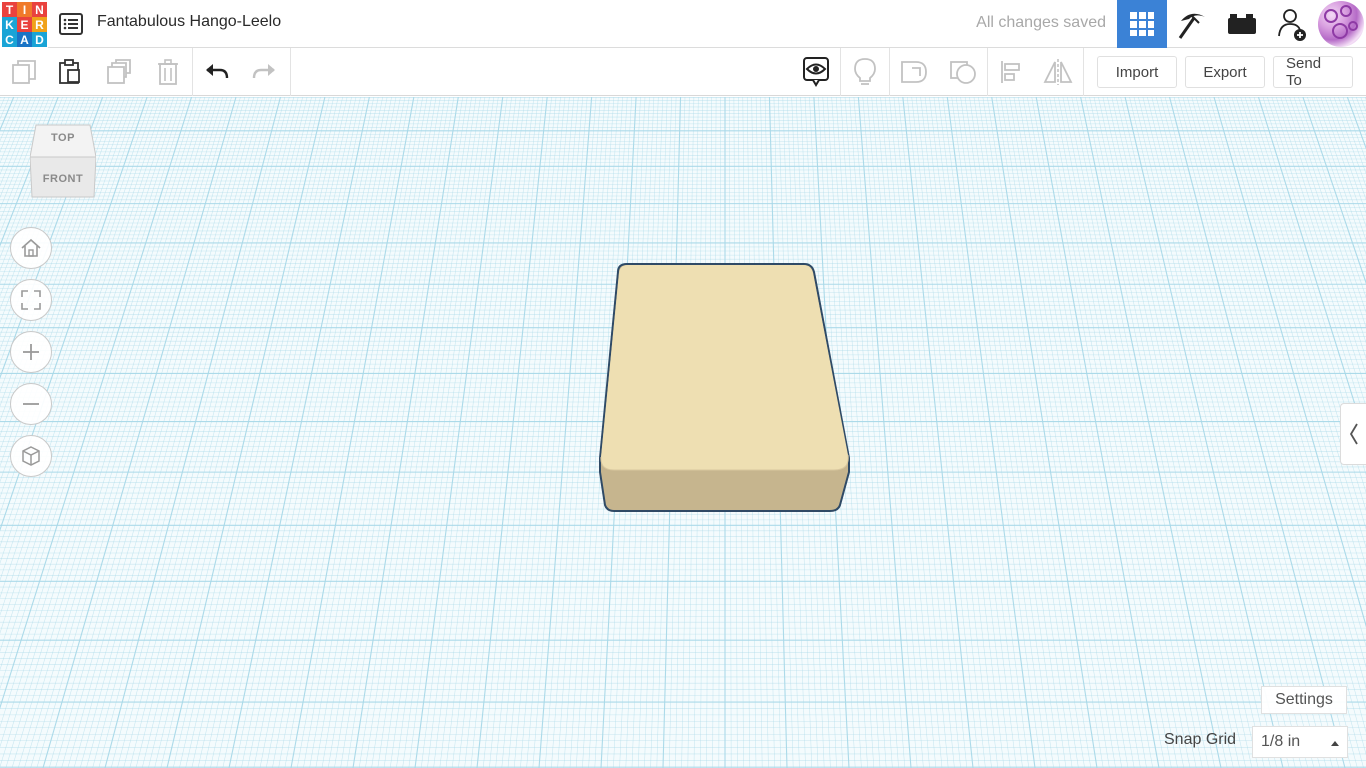  I want to click on zoom-in-icon, so click(31, 352).